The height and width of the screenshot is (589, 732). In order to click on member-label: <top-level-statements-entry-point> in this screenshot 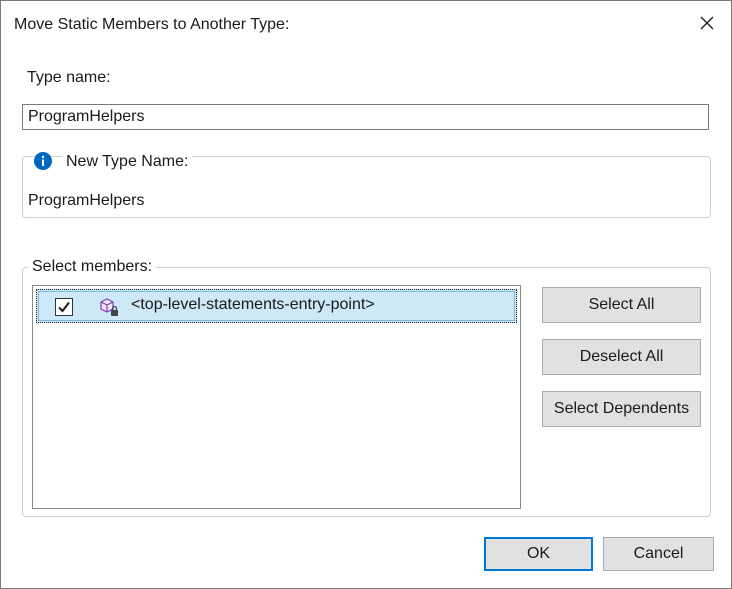, I will do `click(253, 304)`.